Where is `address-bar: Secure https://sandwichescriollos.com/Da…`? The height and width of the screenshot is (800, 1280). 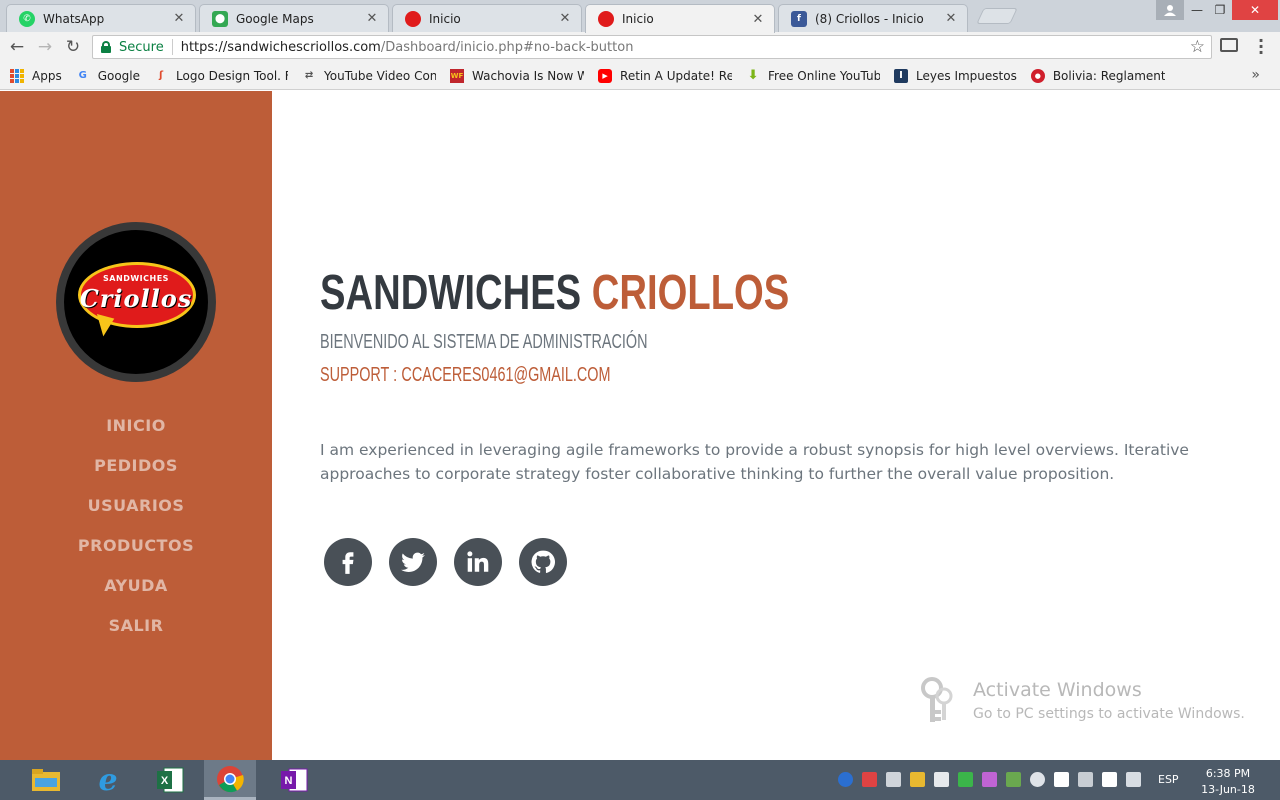
address-bar: Secure https://sandwichescriollos.com/Da… is located at coordinates (652, 47).